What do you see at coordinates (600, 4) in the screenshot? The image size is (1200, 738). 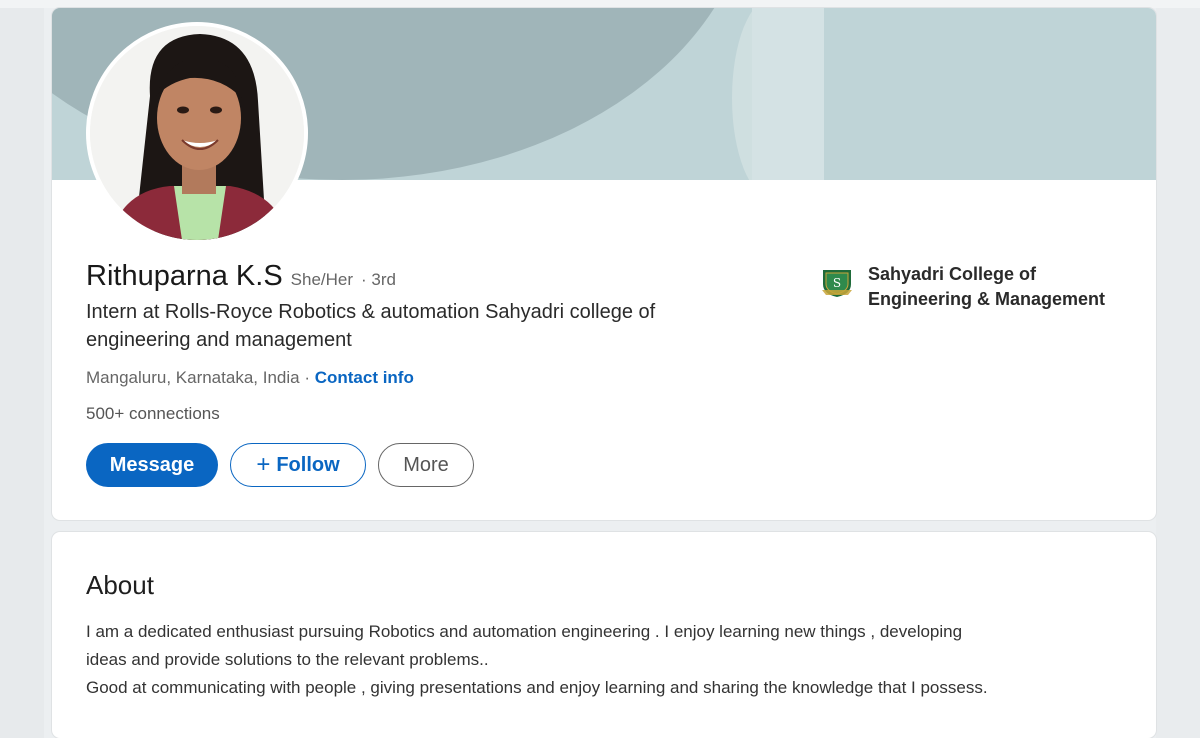 I see `page-background-top` at bounding box center [600, 4].